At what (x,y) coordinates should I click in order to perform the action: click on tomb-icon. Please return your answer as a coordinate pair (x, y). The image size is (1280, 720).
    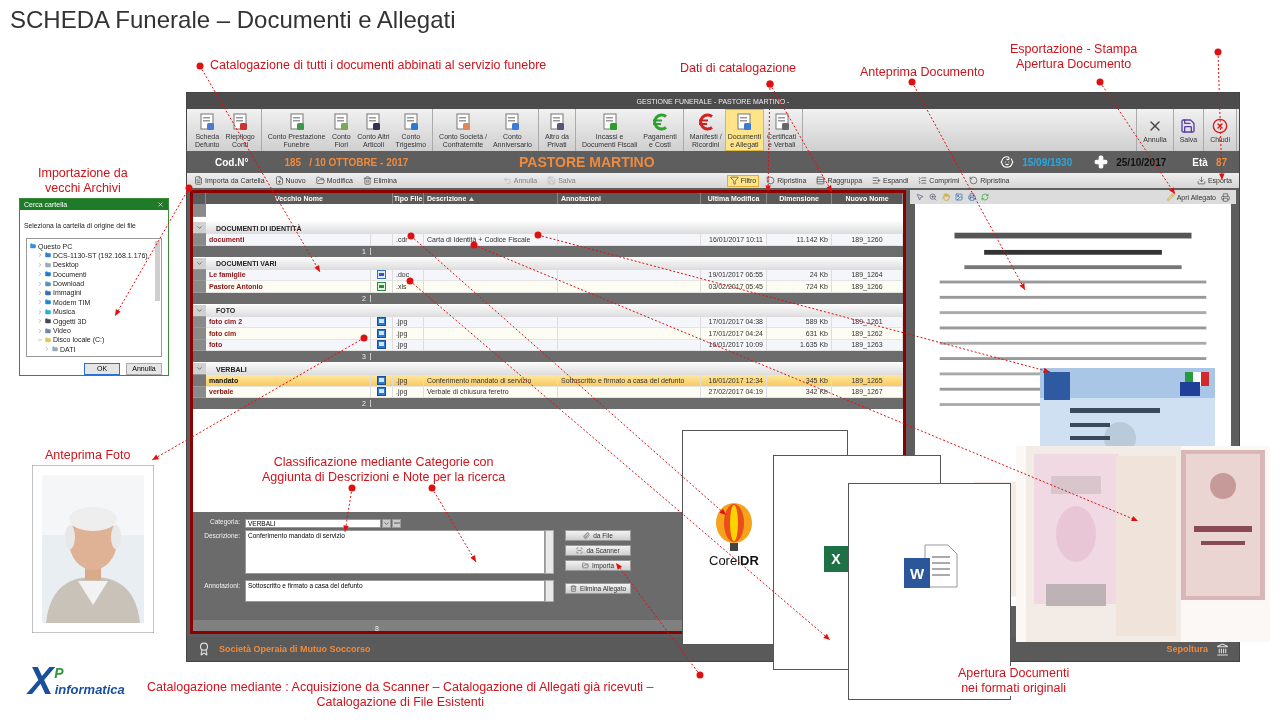
    Looking at the image, I should click on (1222, 649).